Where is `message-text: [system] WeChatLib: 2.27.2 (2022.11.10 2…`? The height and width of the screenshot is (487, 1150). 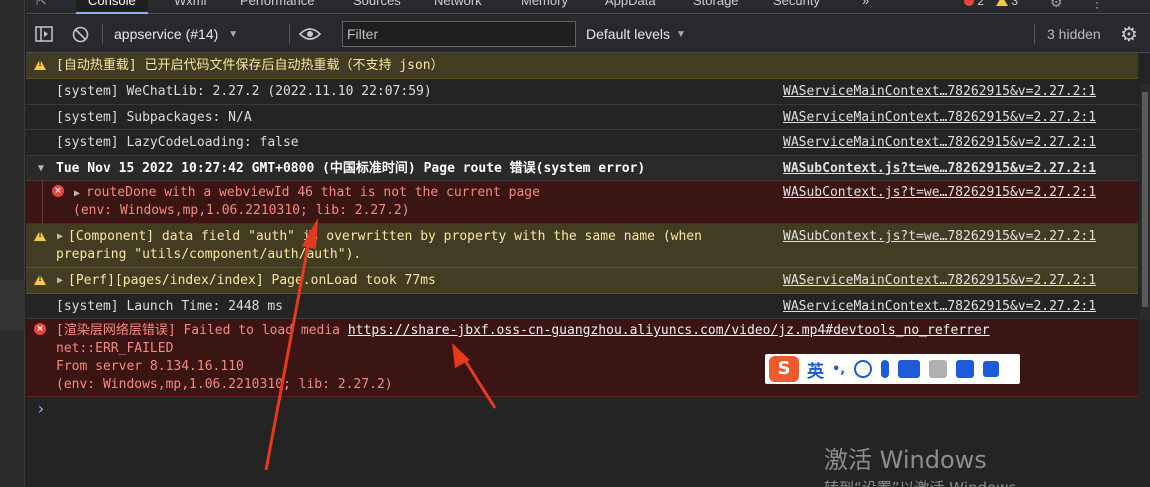
message-text: [system] WeChatLib: 2.27.2 (2022.11.10 2… is located at coordinates (244, 91).